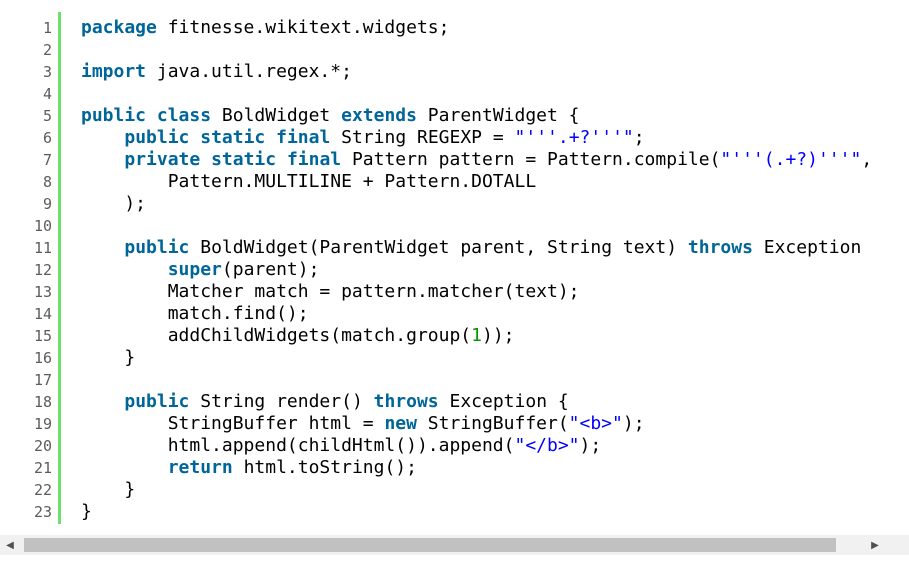 The image size is (909, 569). What do you see at coordinates (498, 115) in the screenshot?
I see `code-token: ParentWidget {` at bounding box center [498, 115].